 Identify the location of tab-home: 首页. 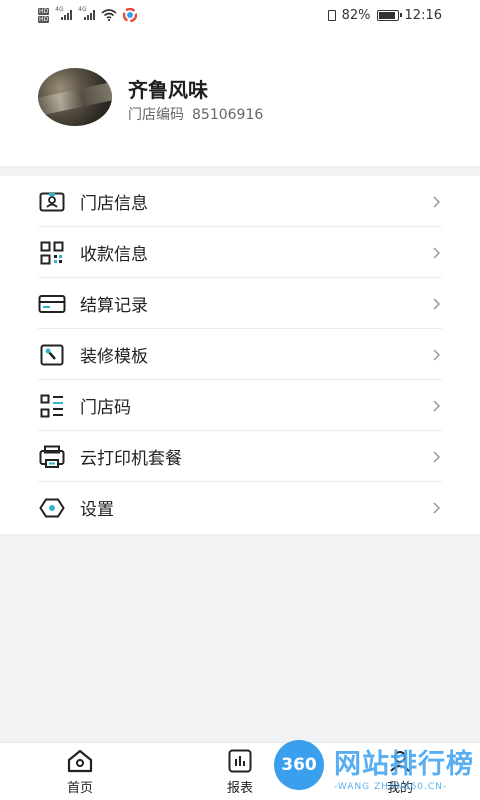
(80, 772).